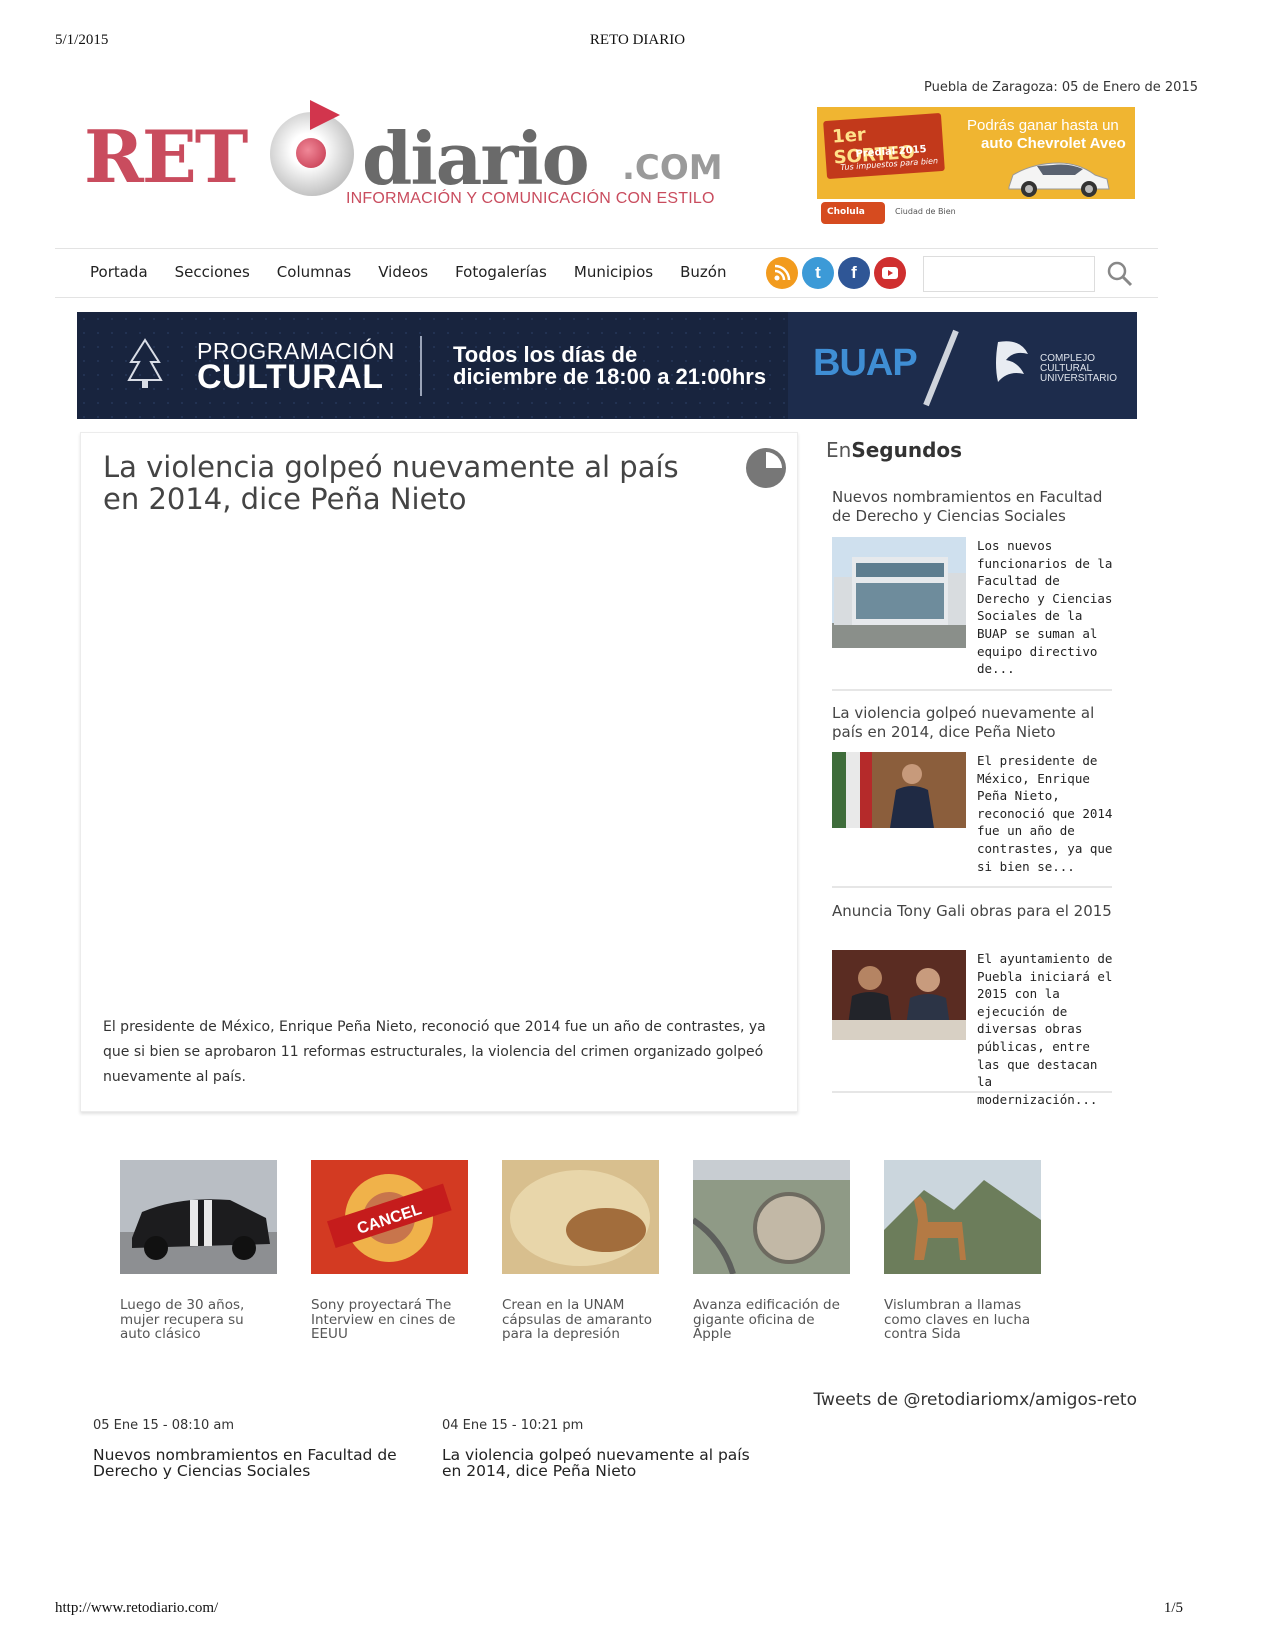  Describe the element at coordinates (975, 1400) in the screenshot. I see `tweets-heading: Tweets de @retodiariomx/amigos-reto` at that location.